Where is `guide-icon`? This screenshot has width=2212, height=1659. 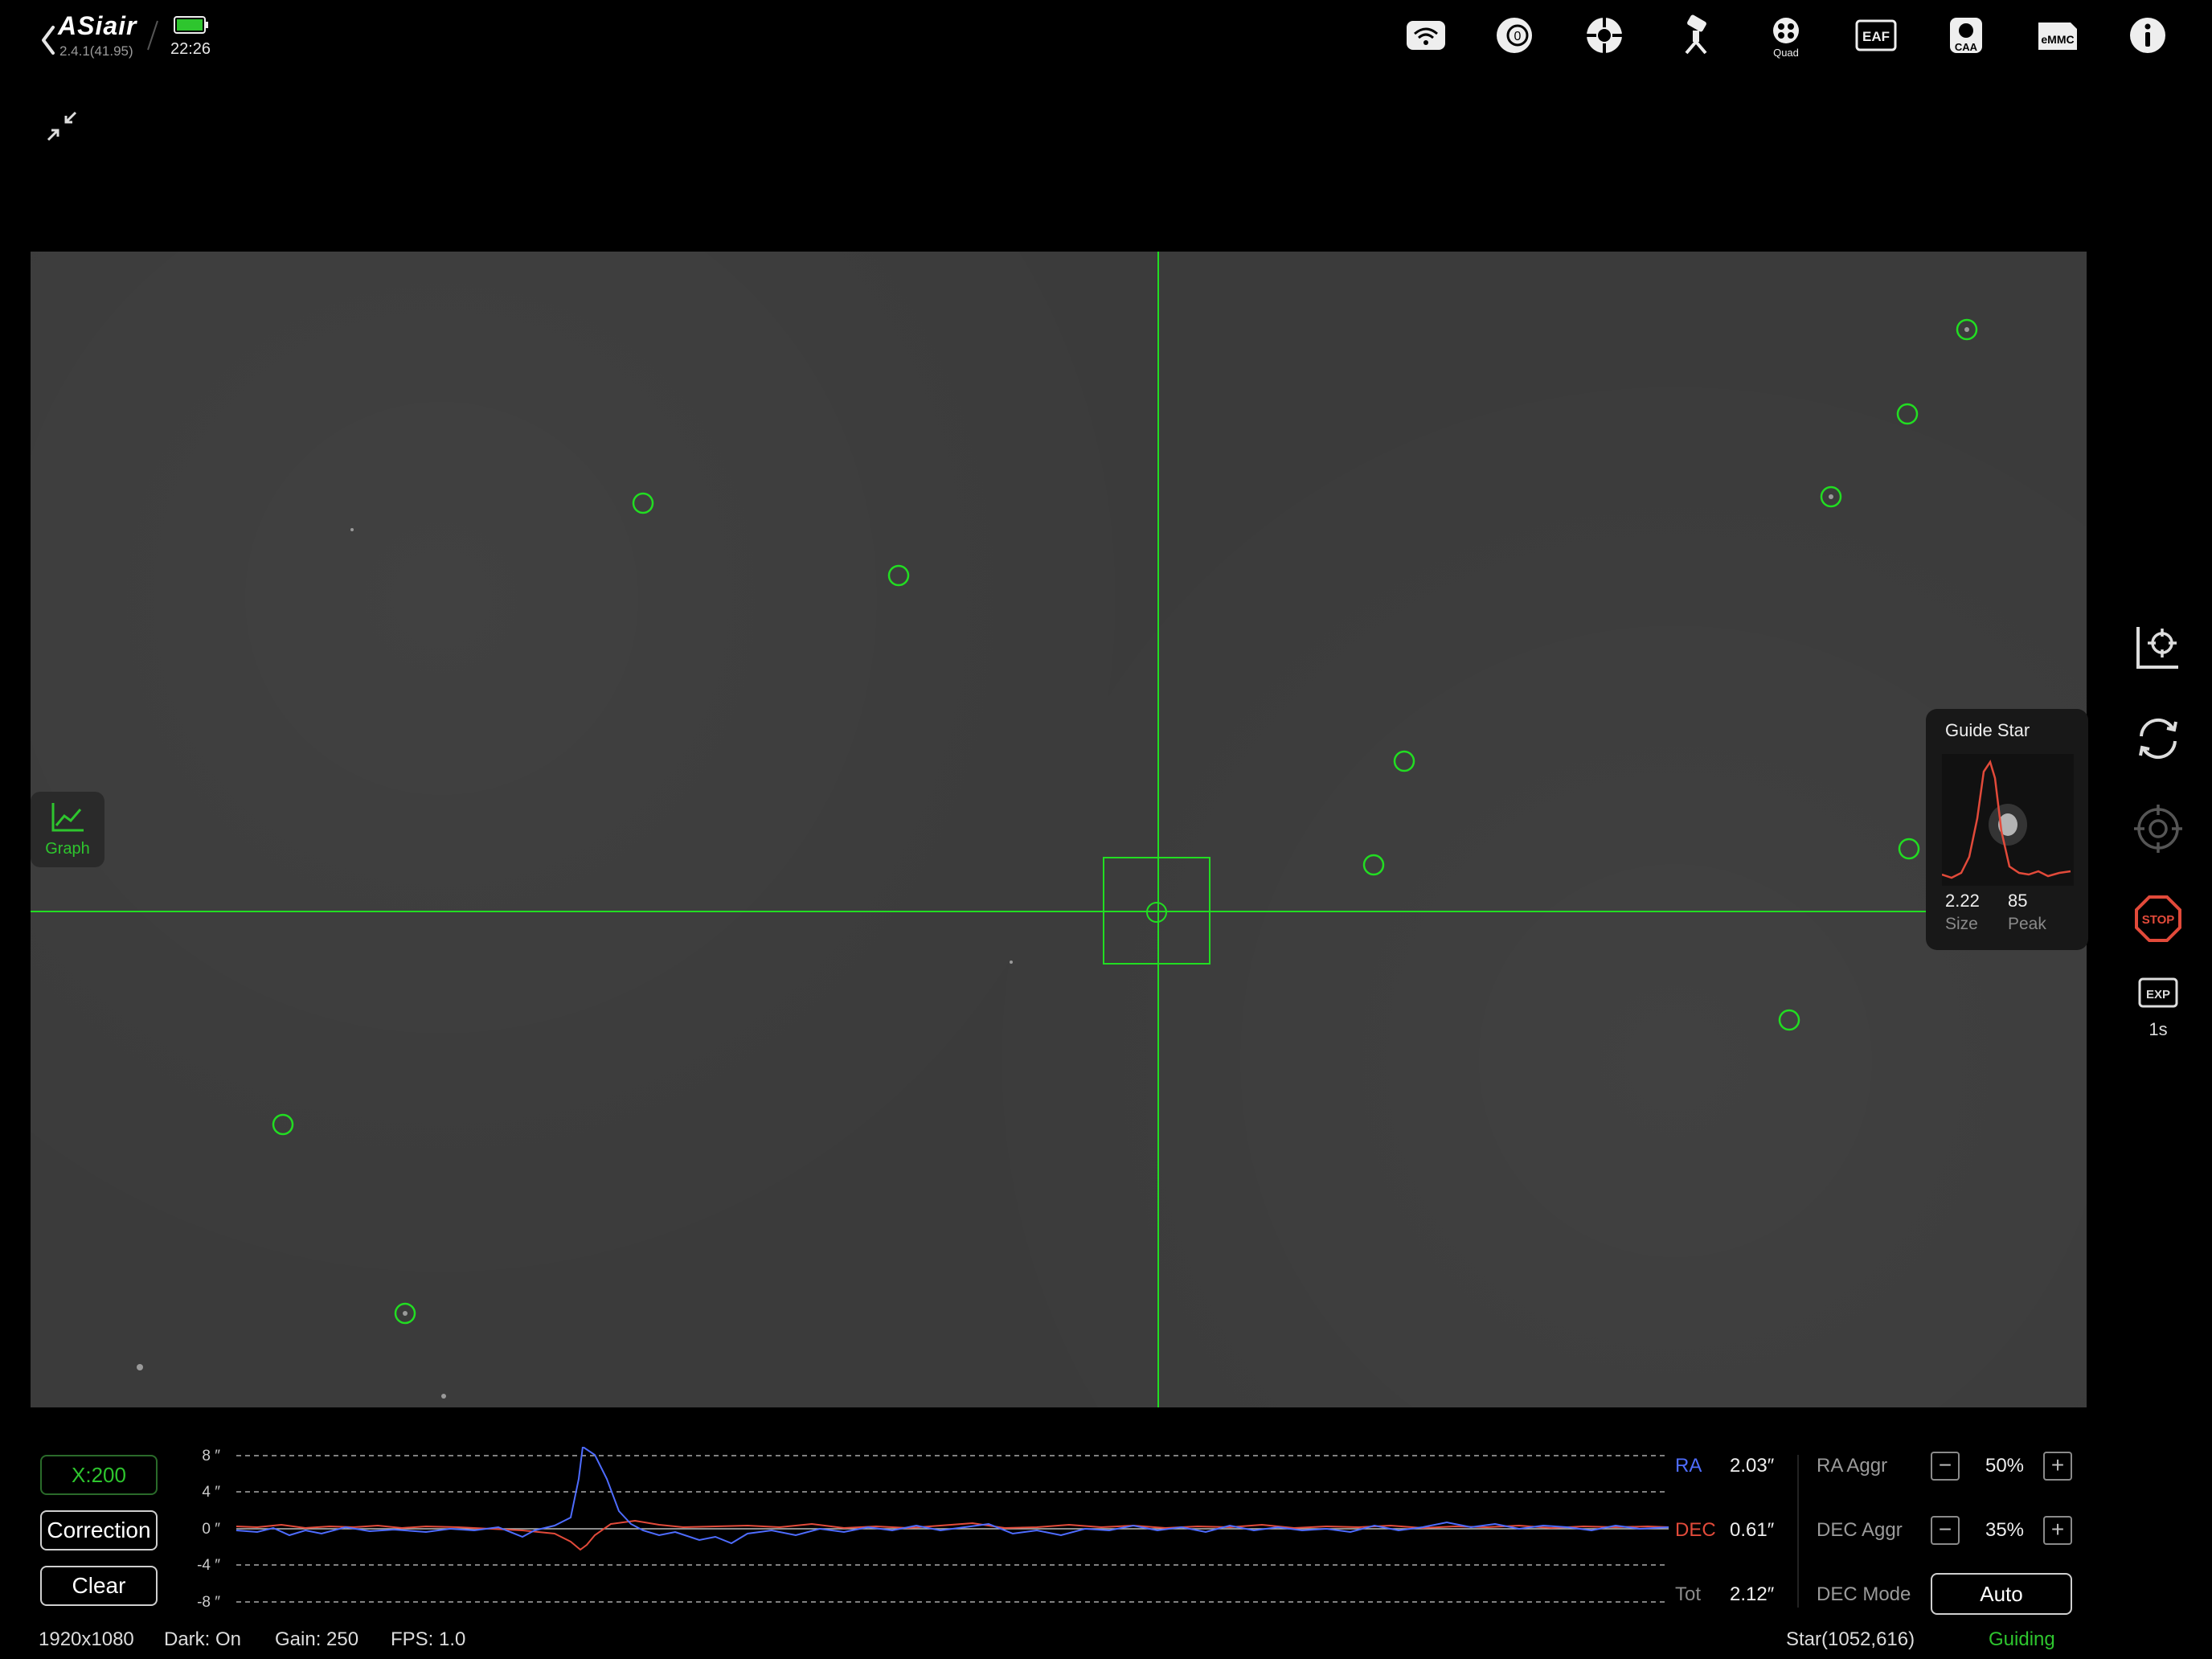
guide-icon is located at coordinates (1604, 35).